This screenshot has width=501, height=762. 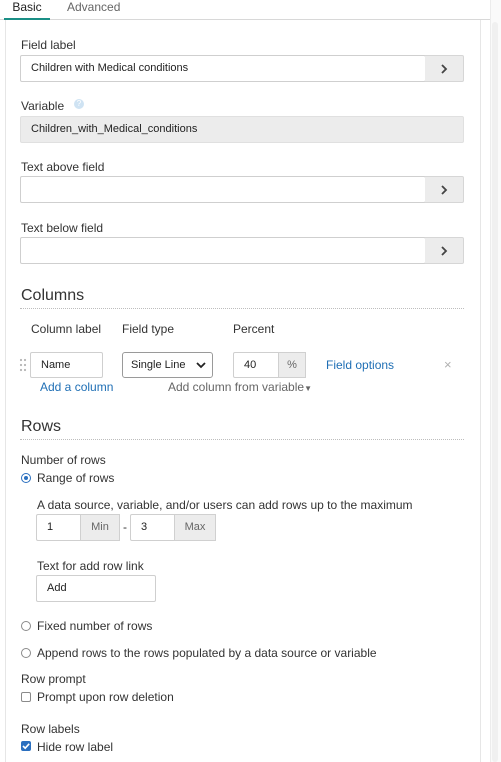 What do you see at coordinates (152, 527) in the screenshot?
I see `max-rows-input: 3` at bounding box center [152, 527].